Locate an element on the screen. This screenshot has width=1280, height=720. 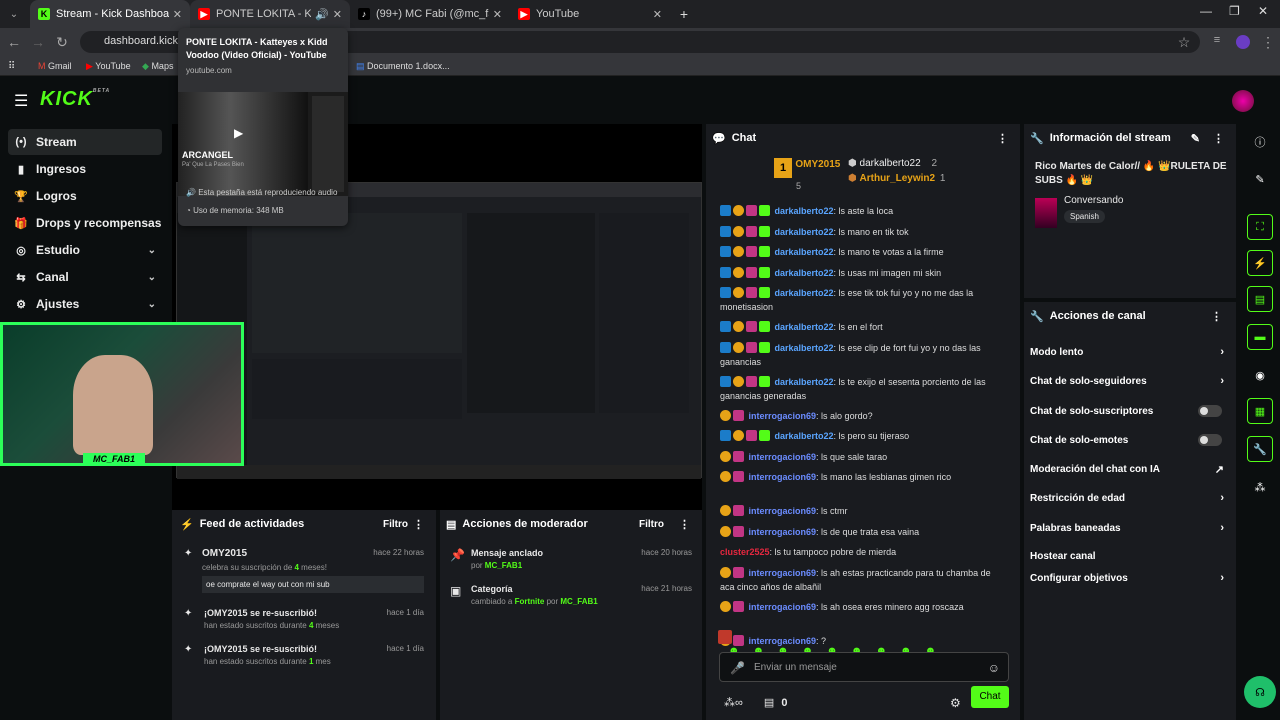
chat-username: cluster2525 is located at coordinates (745, 552).